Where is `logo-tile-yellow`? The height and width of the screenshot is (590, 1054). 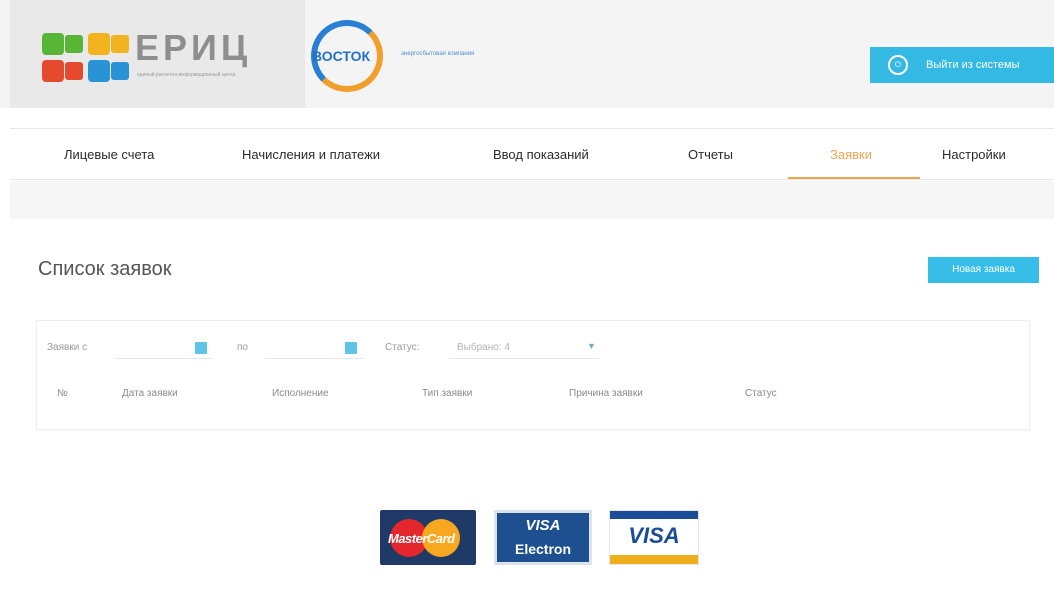 logo-tile-yellow is located at coordinates (99, 44).